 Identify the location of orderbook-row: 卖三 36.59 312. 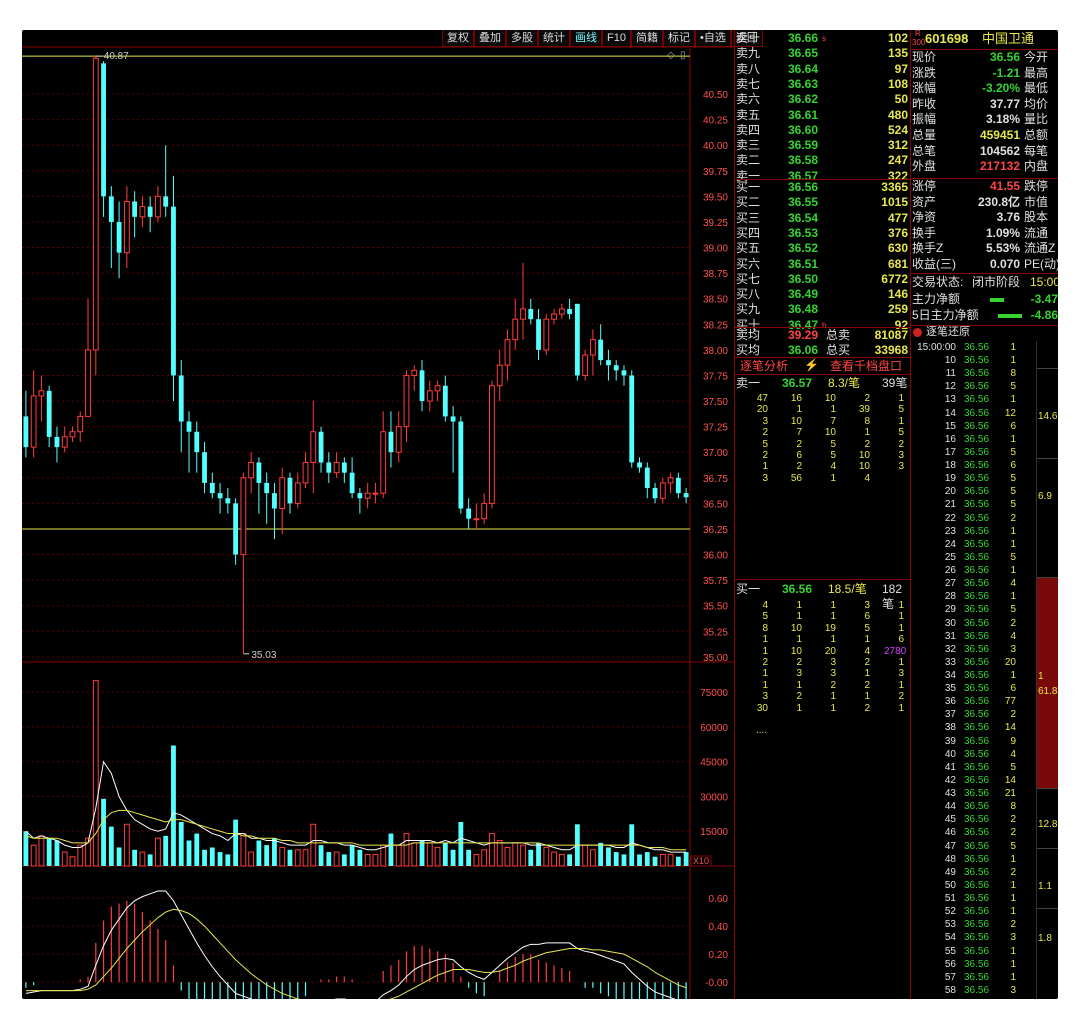
(823, 145).